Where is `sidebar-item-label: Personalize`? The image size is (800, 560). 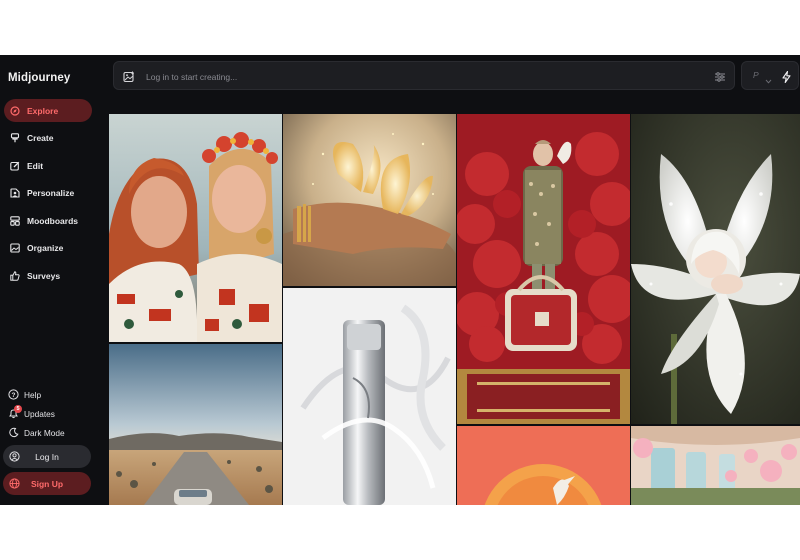
sidebar-item-label: Personalize is located at coordinates (51, 193).